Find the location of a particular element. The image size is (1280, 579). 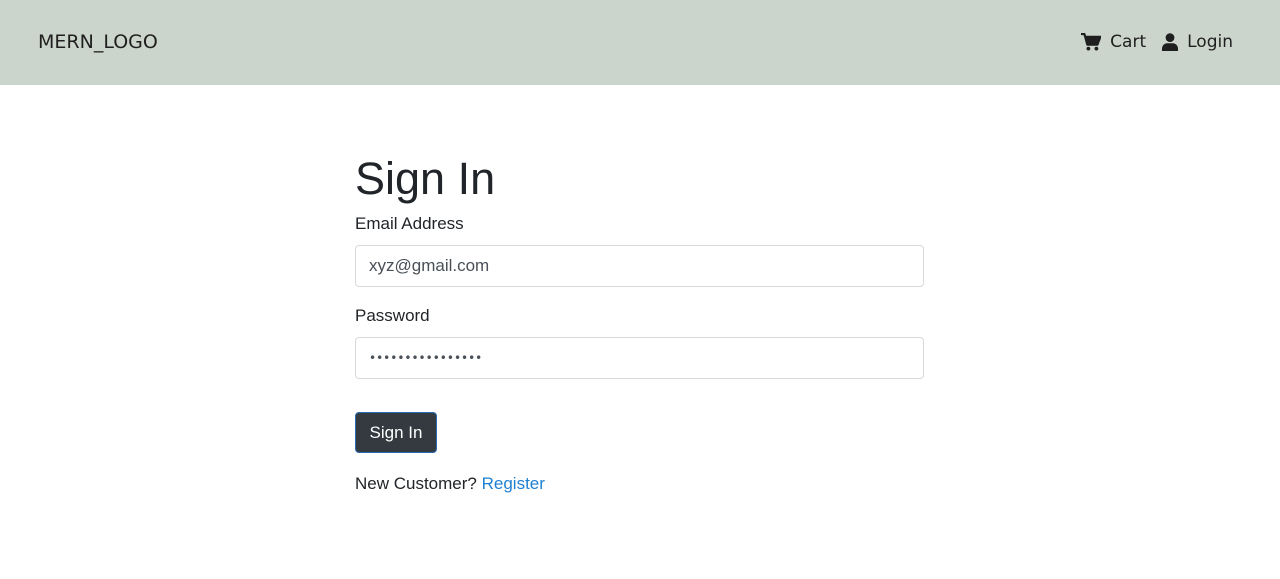

register-link: Register is located at coordinates (513, 483).